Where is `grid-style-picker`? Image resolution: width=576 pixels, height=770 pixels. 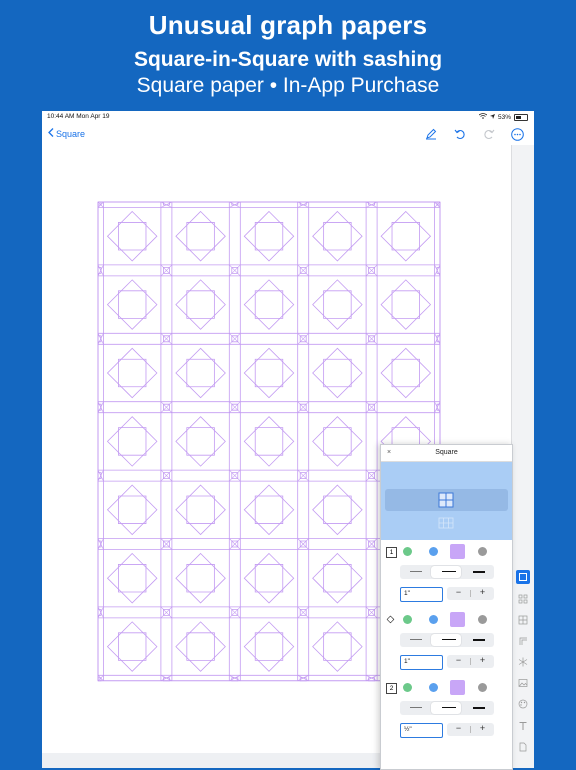 grid-style-picker is located at coordinates (446, 501).